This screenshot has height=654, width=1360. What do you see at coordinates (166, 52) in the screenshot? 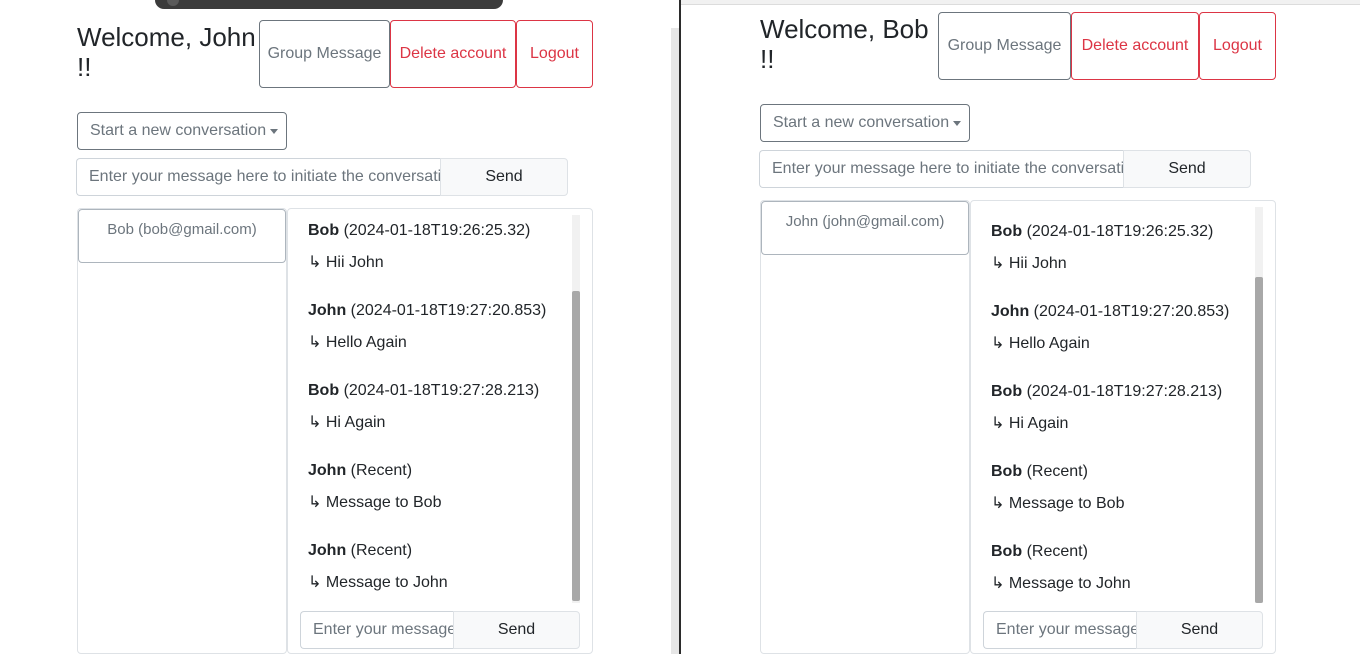
I see `page-title: Welcome, John !!` at bounding box center [166, 52].